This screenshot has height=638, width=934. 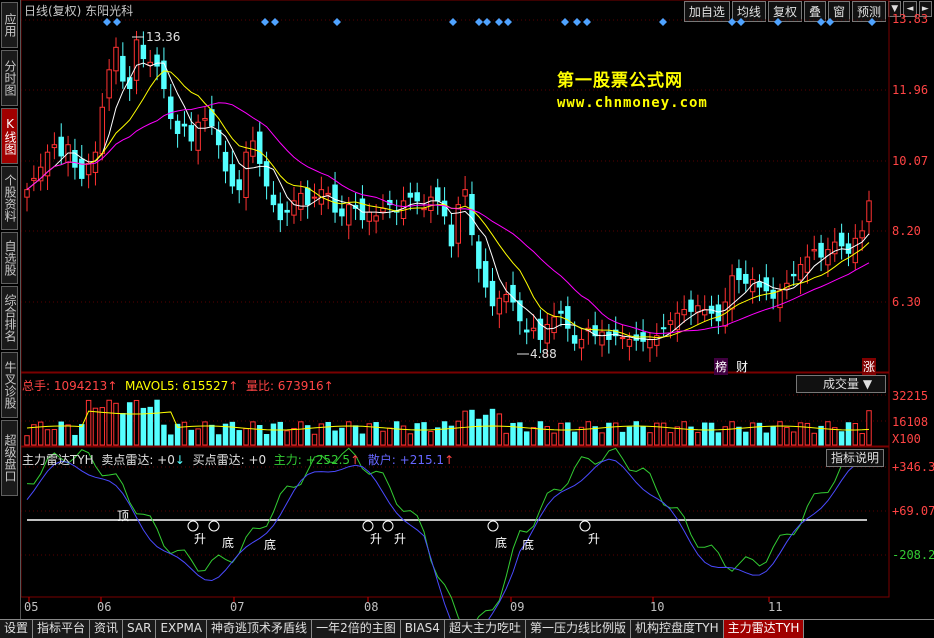 I want to click on zhang-marker: 涨, so click(x=869, y=366).